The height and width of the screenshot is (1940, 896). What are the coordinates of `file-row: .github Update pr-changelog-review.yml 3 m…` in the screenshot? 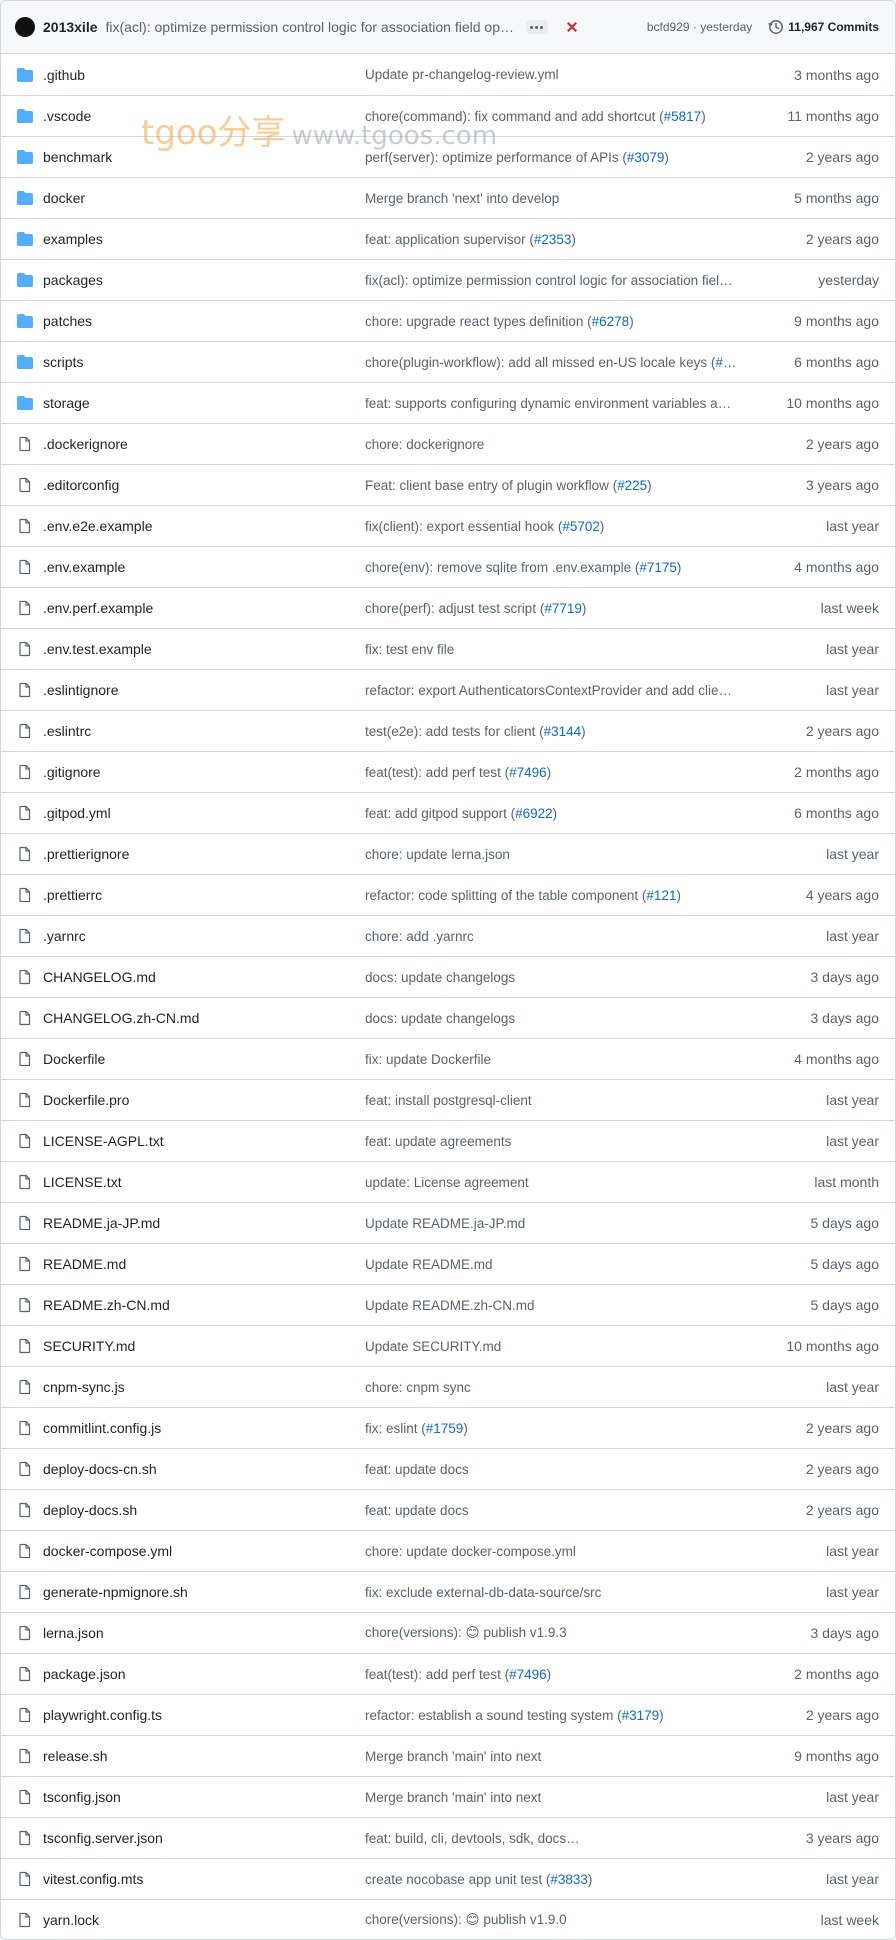 It's located at (448, 74).